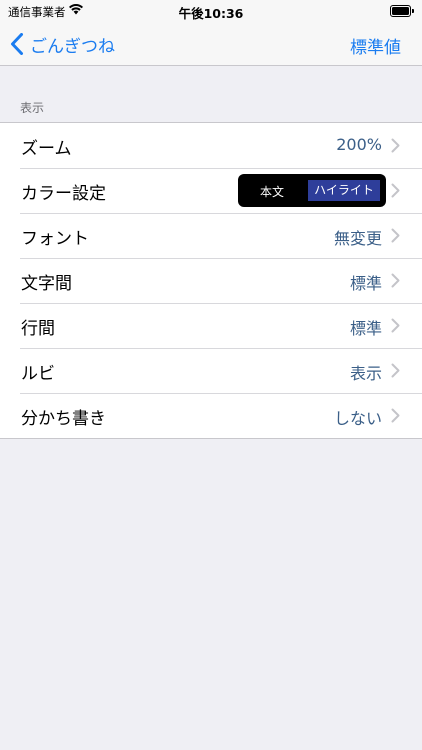 This screenshot has height=750, width=422. I want to click on back-button: ごんぎつね, so click(62, 44).